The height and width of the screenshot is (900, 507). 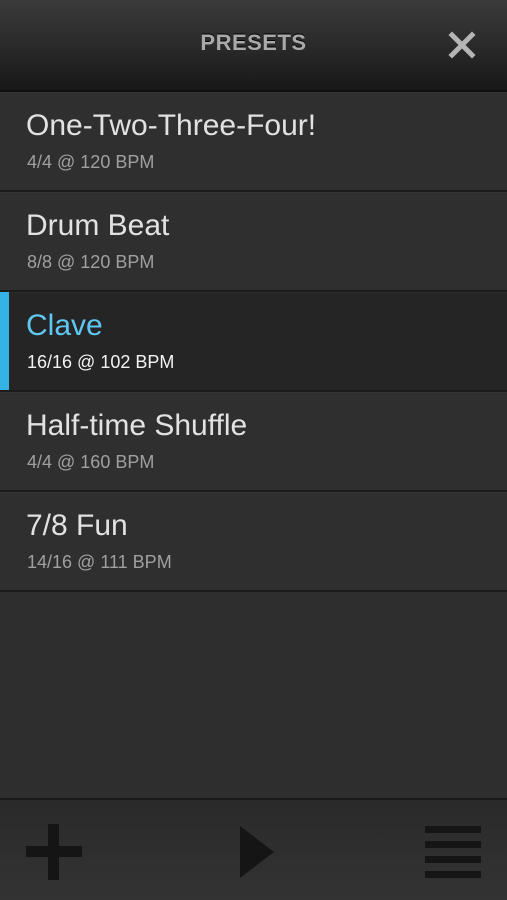 What do you see at coordinates (91, 462) in the screenshot?
I see `preset-meter: 4/4 @ 160 BPM` at bounding box center [91, 462].